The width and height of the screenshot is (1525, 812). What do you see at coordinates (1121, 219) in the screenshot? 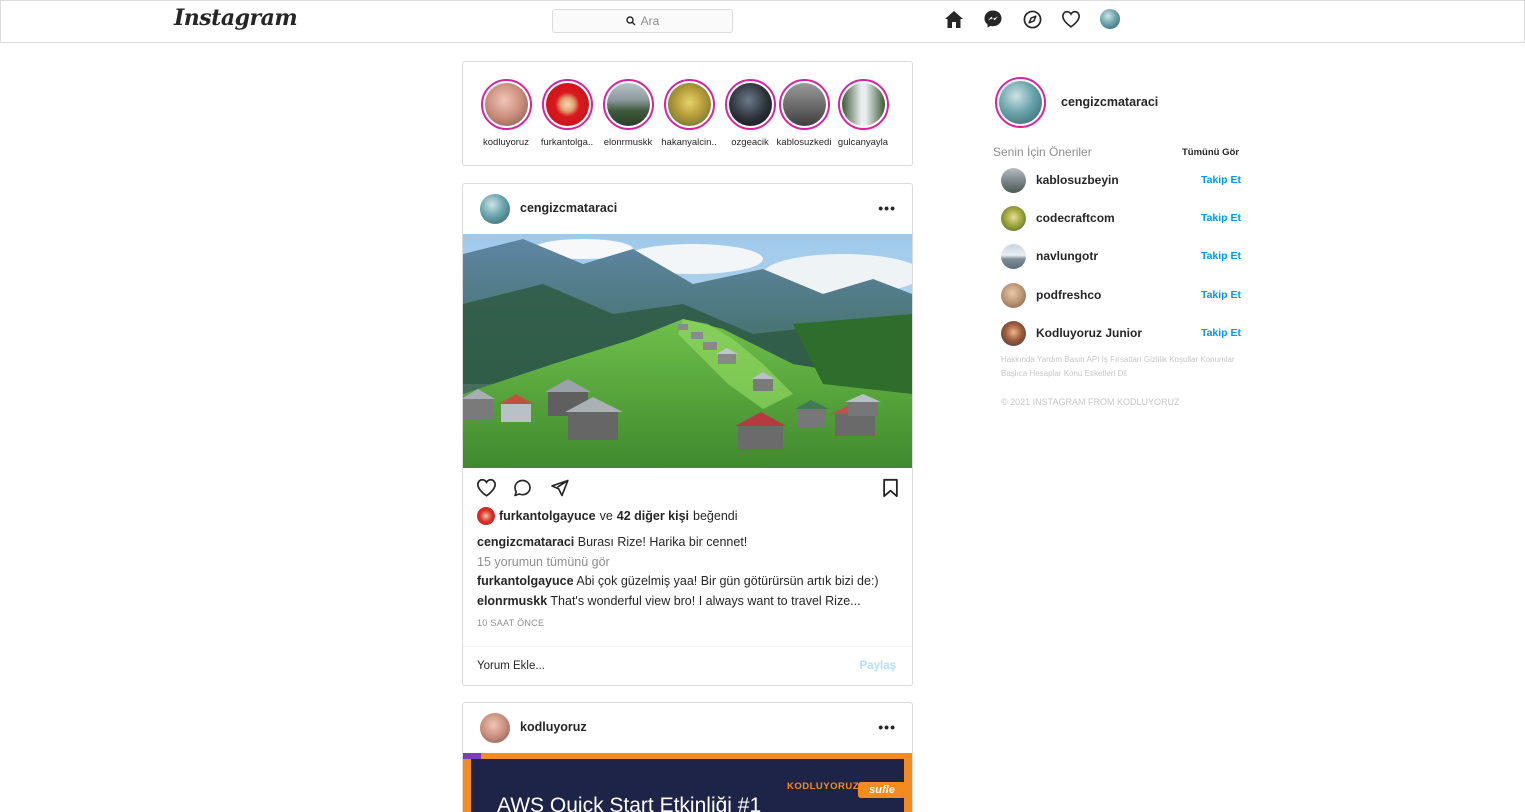
I see `suggestion-row: codecraftcom Takip Et` at bounding box center [1121, 219].